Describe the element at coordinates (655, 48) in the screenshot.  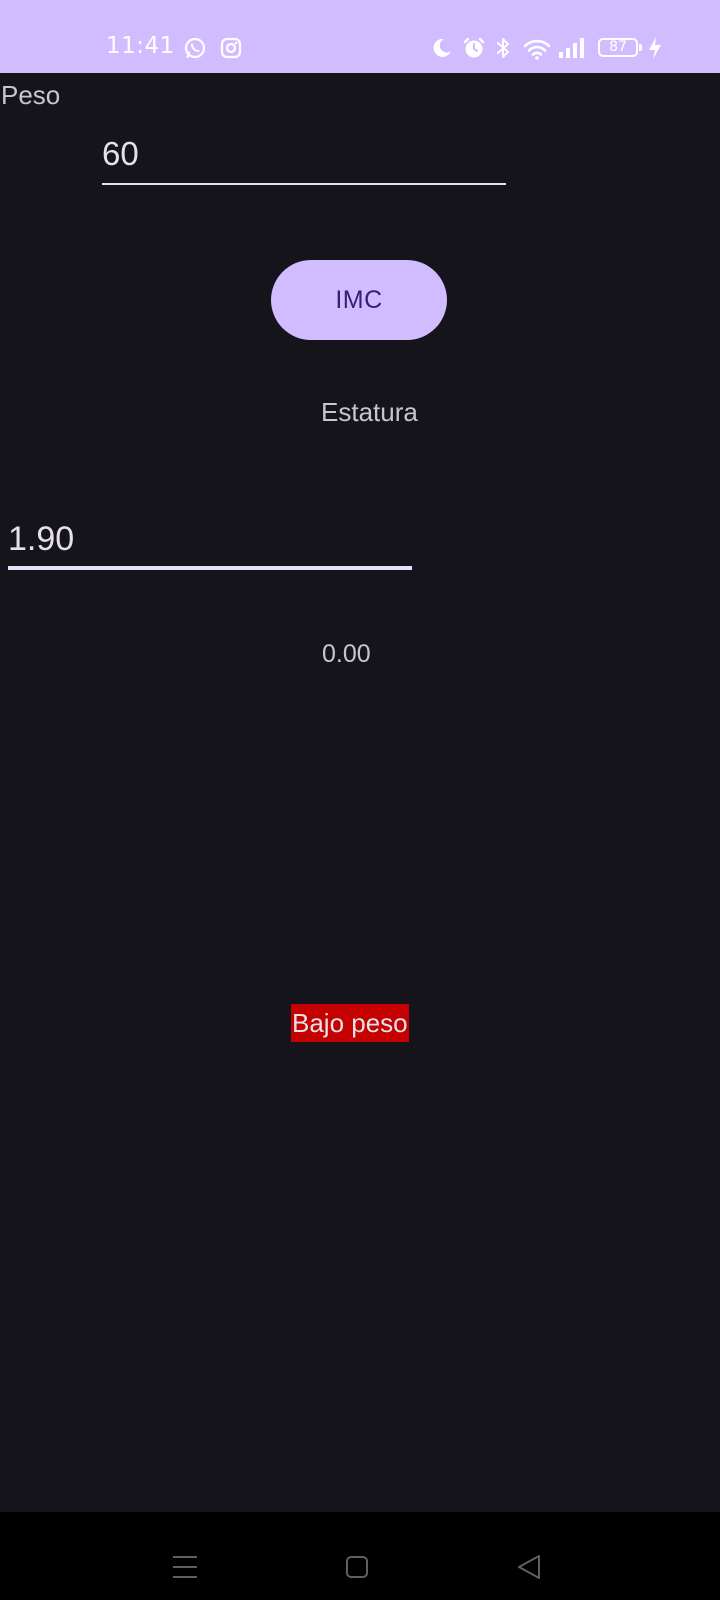
I see `charging-icon` at that location.